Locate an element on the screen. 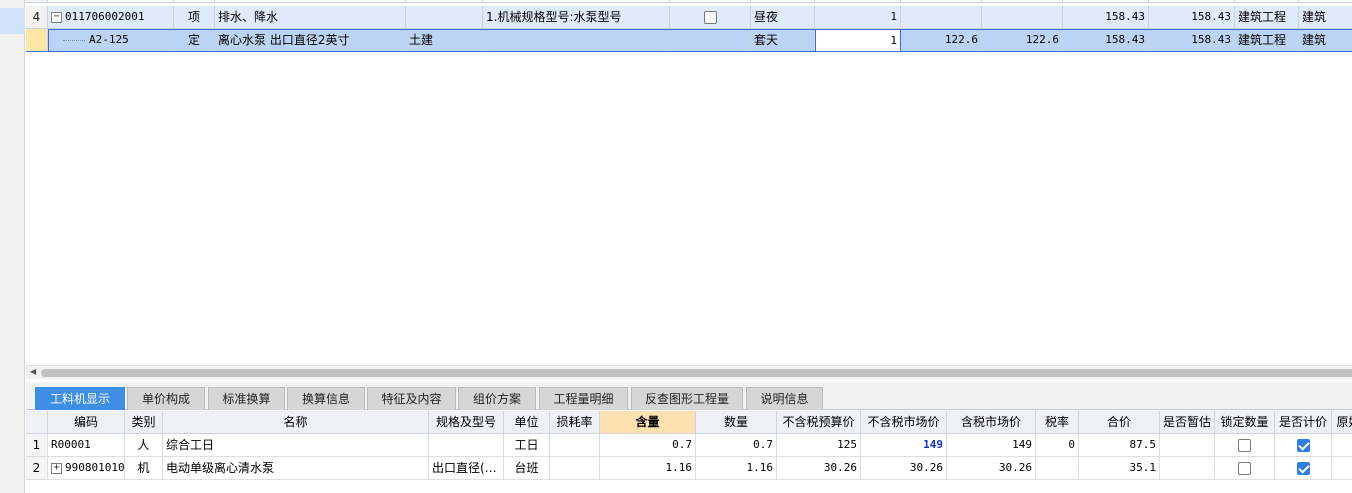 The height and width of the screenshot is (493, 1352). cell-tax-rate: 0 is located at coordinates (1057, 445).